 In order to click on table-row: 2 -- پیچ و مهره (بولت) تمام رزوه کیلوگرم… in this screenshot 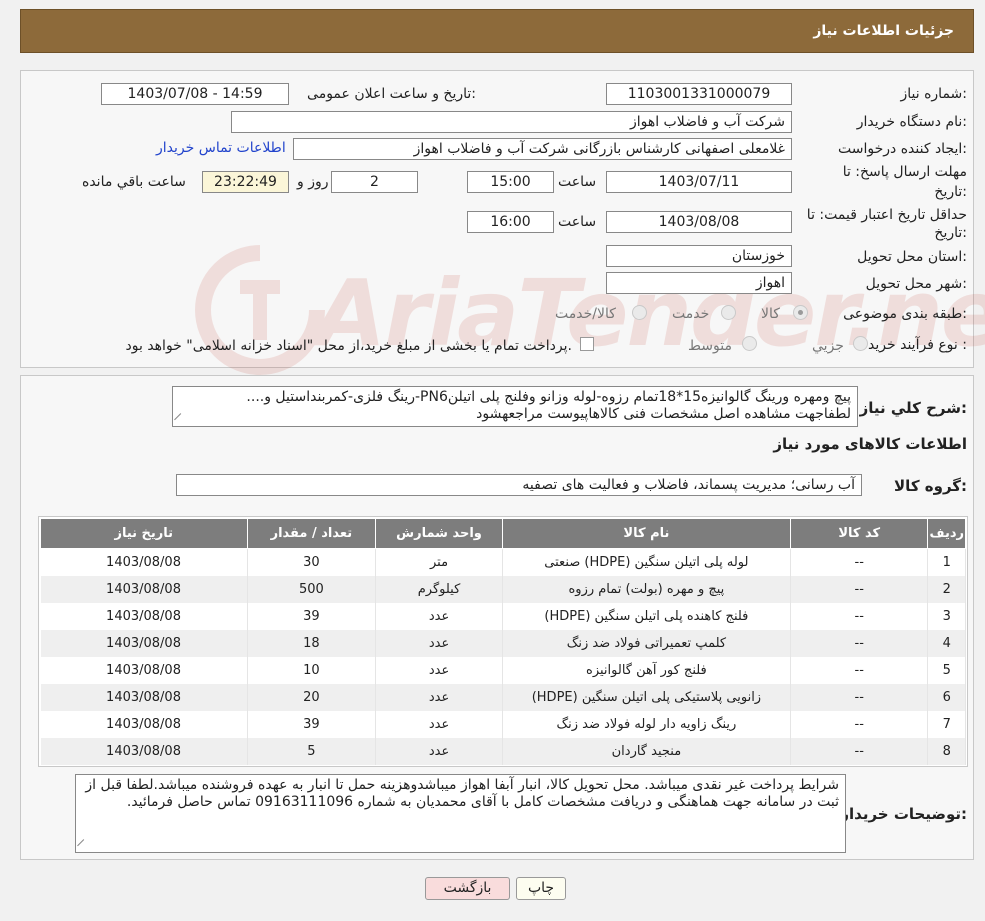, I will do `click(503, 589)`.